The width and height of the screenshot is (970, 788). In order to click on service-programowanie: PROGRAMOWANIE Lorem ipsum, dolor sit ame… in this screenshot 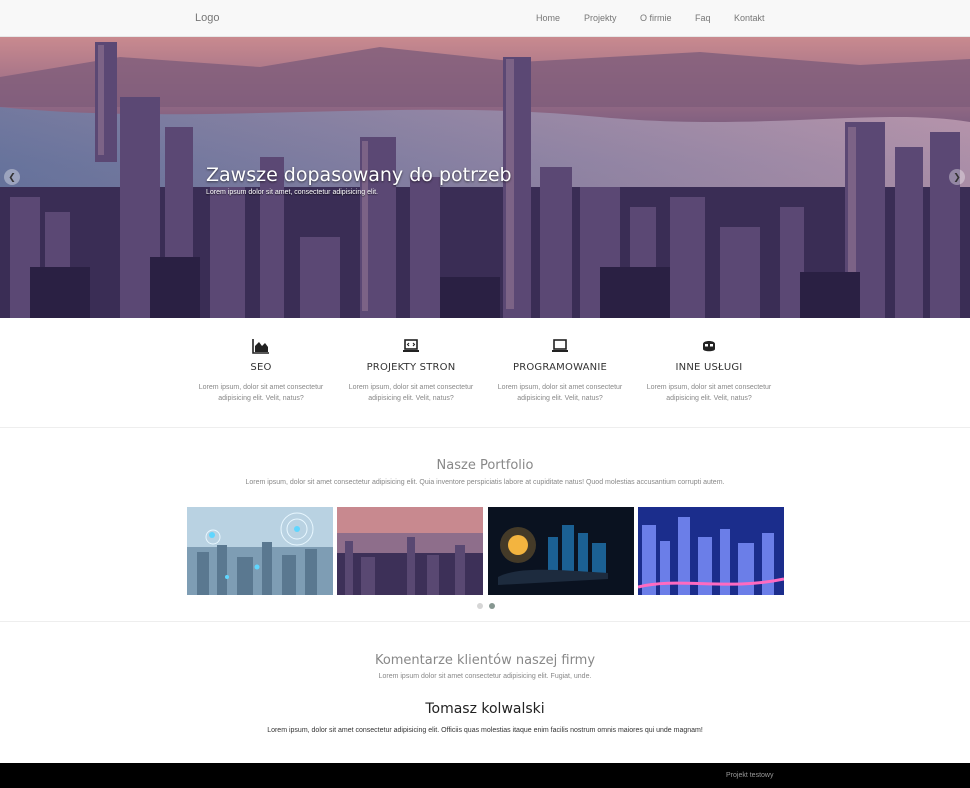, I will do `click(560, 371)`.